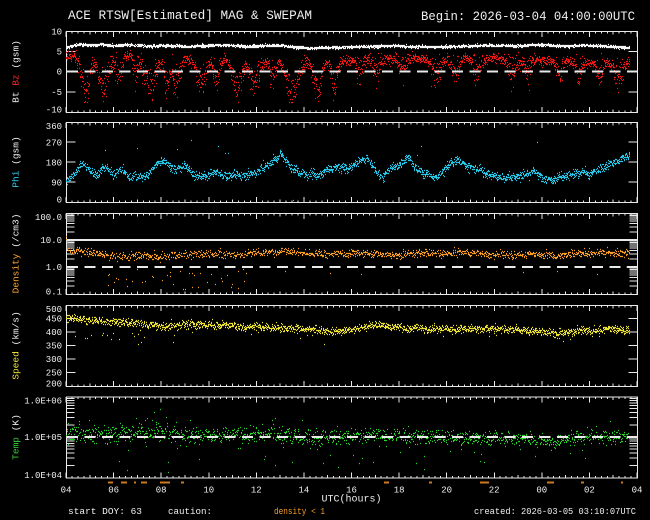 This screenshot has height=520, width=650. Describe the element at coordinates (54, 320) in the screenshot. I see `svg-text: 450` at that location.